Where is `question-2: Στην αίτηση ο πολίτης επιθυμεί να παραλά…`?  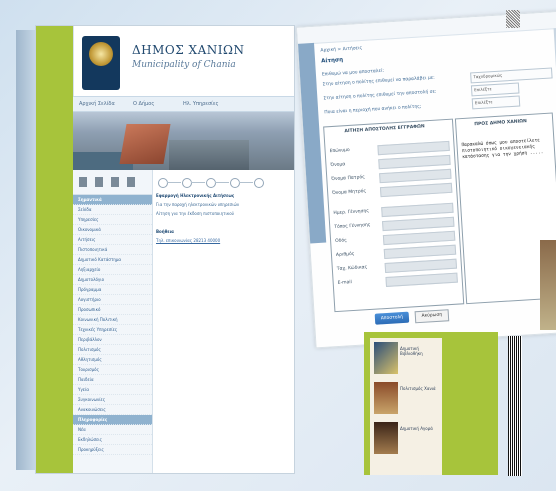 question-2: Στην αίτηση ο πολίτης επιθυμεί να παραλά… is located at coordinates (378, 81).